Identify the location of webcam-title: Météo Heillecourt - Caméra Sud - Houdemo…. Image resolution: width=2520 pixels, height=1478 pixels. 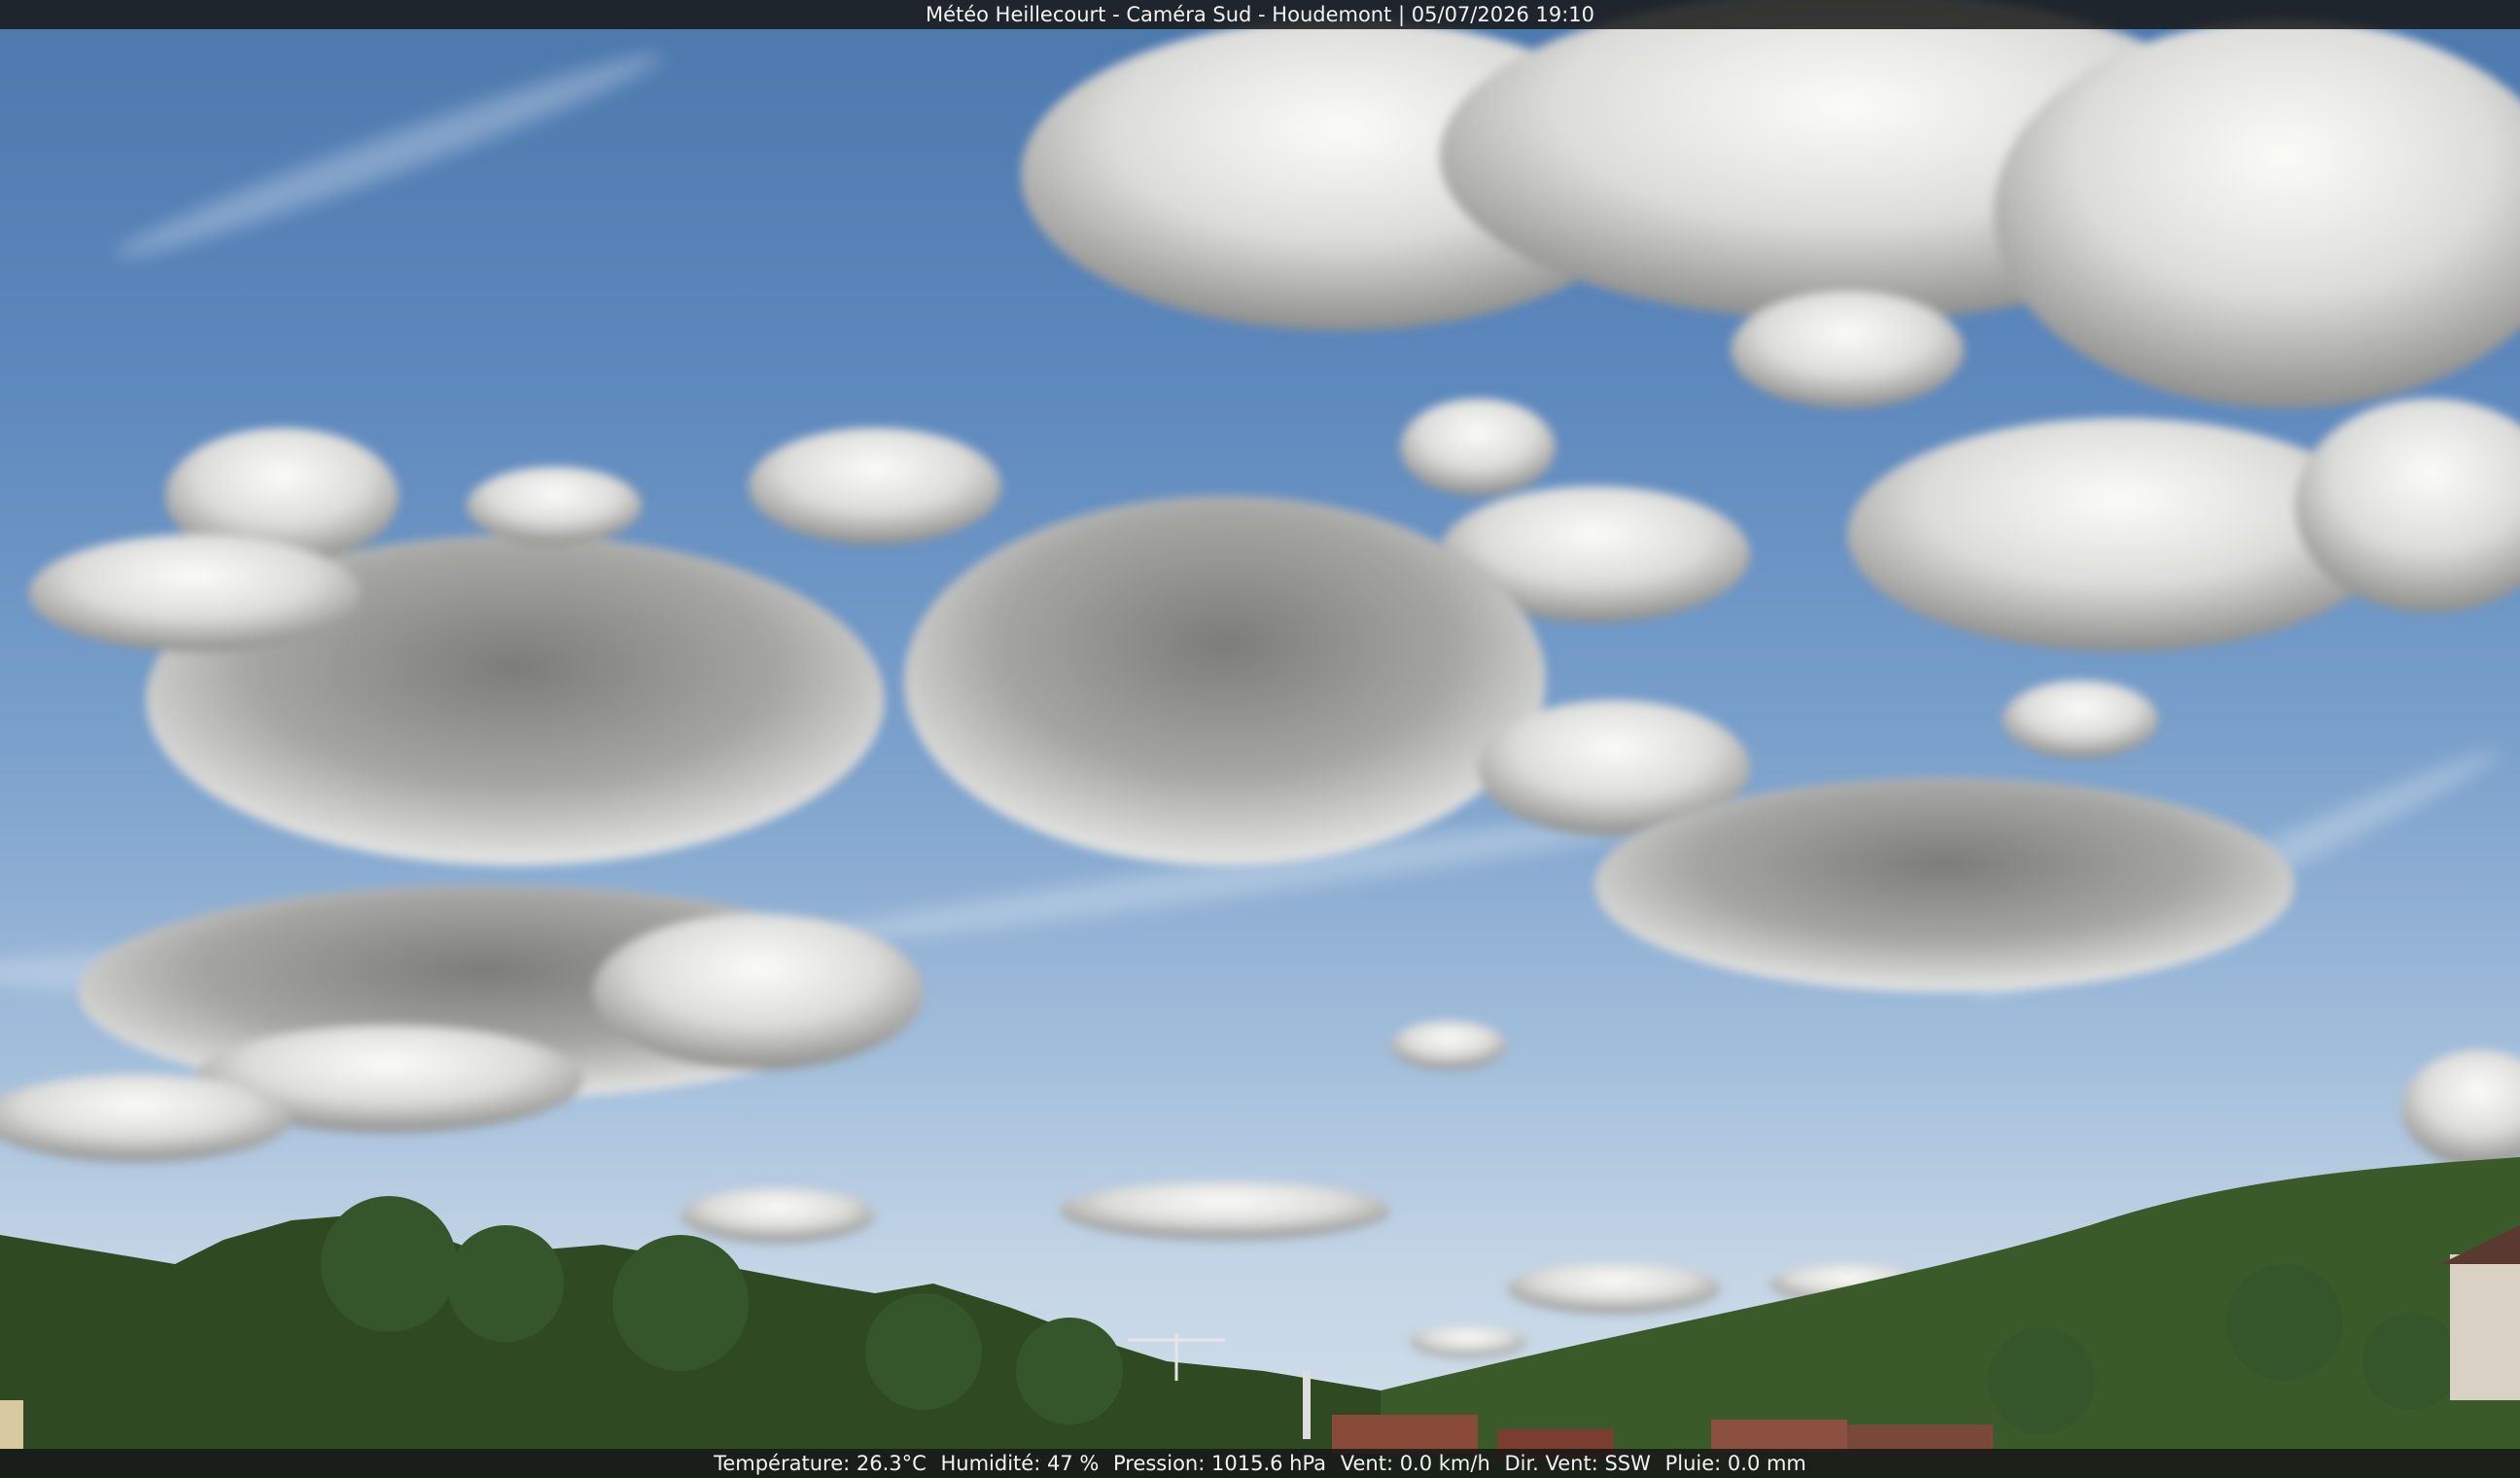
(1260, 14).